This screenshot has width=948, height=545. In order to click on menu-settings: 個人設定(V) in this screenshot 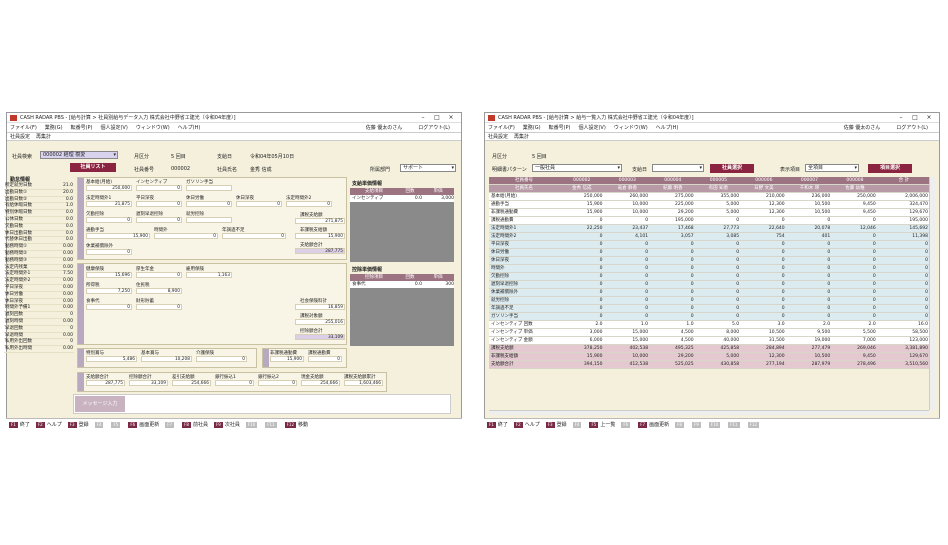, I will do `click(591, 127)`.